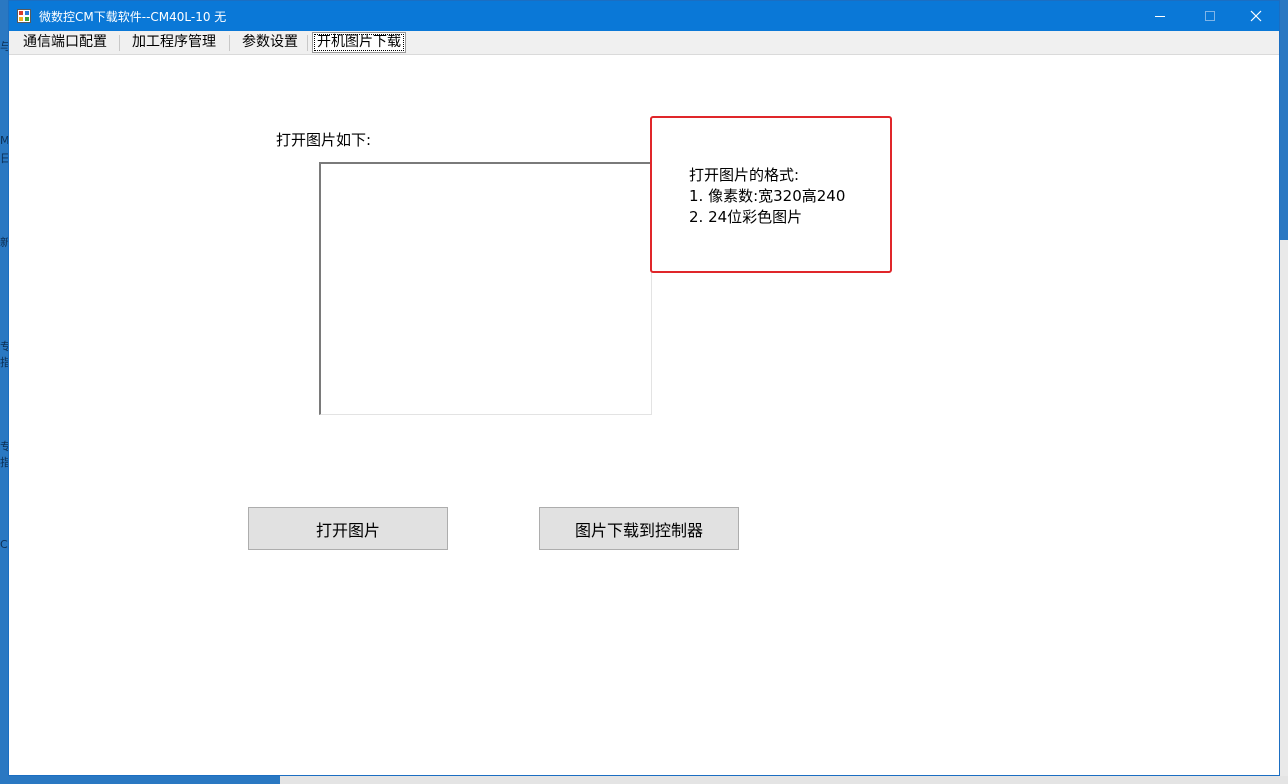  I want to click on minimize-button, so click(1160, 16).